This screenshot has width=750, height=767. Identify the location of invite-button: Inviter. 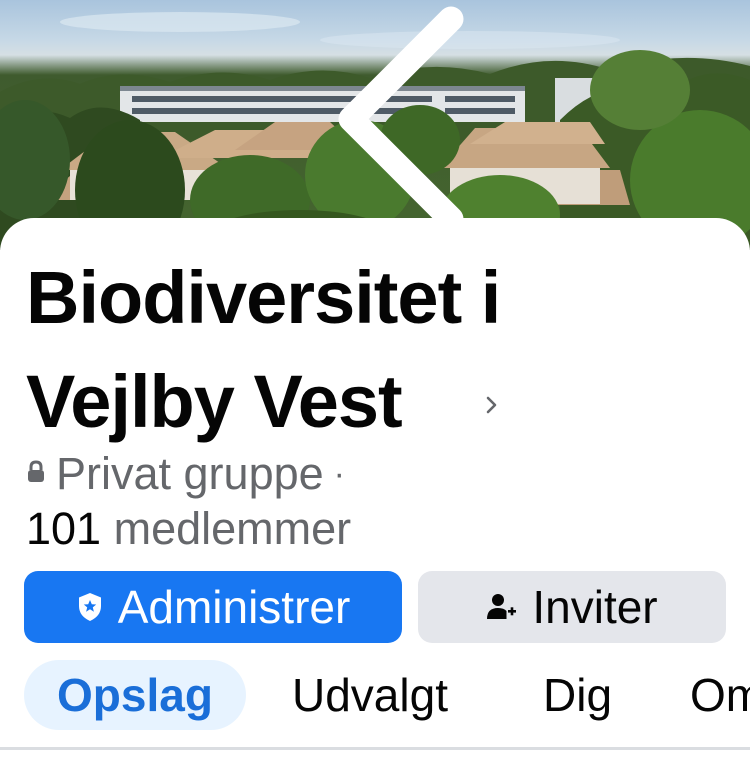
(572, 607).